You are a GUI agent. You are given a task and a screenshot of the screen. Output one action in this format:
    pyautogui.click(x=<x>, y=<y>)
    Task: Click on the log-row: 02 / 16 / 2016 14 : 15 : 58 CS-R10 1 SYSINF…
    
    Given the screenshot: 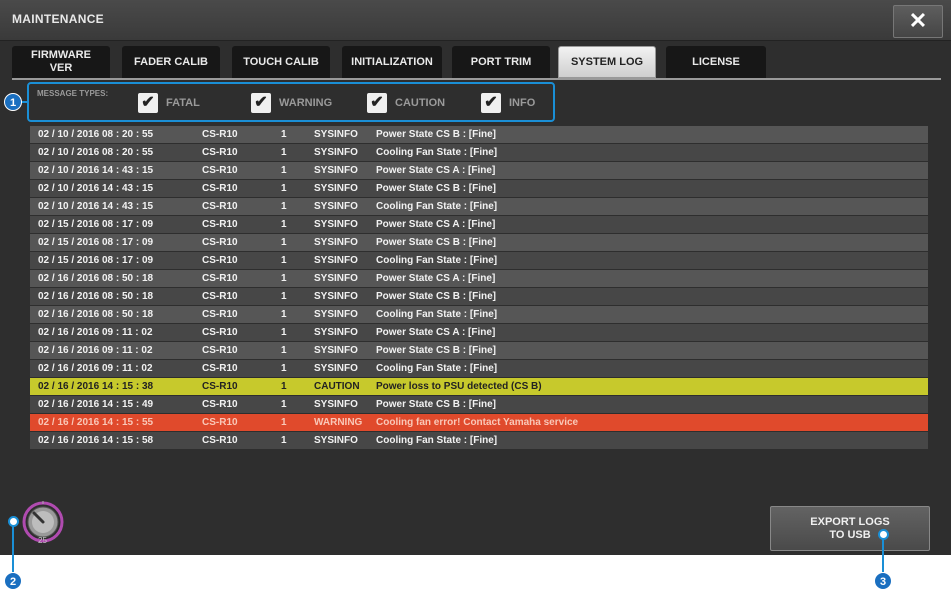 What is the action you would take?
    pyautogui.click(x=479, y=440)
    